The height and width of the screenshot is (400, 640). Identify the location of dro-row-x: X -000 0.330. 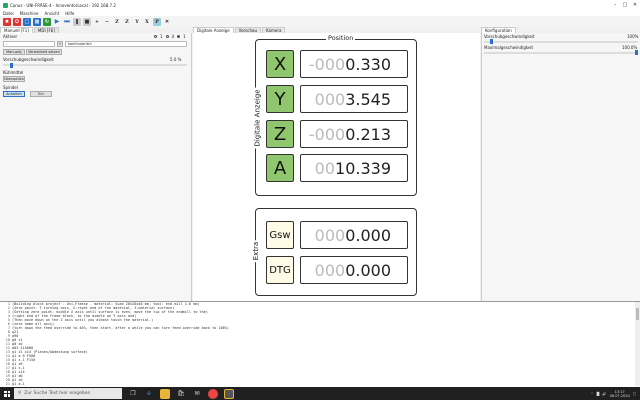
(337, 64).